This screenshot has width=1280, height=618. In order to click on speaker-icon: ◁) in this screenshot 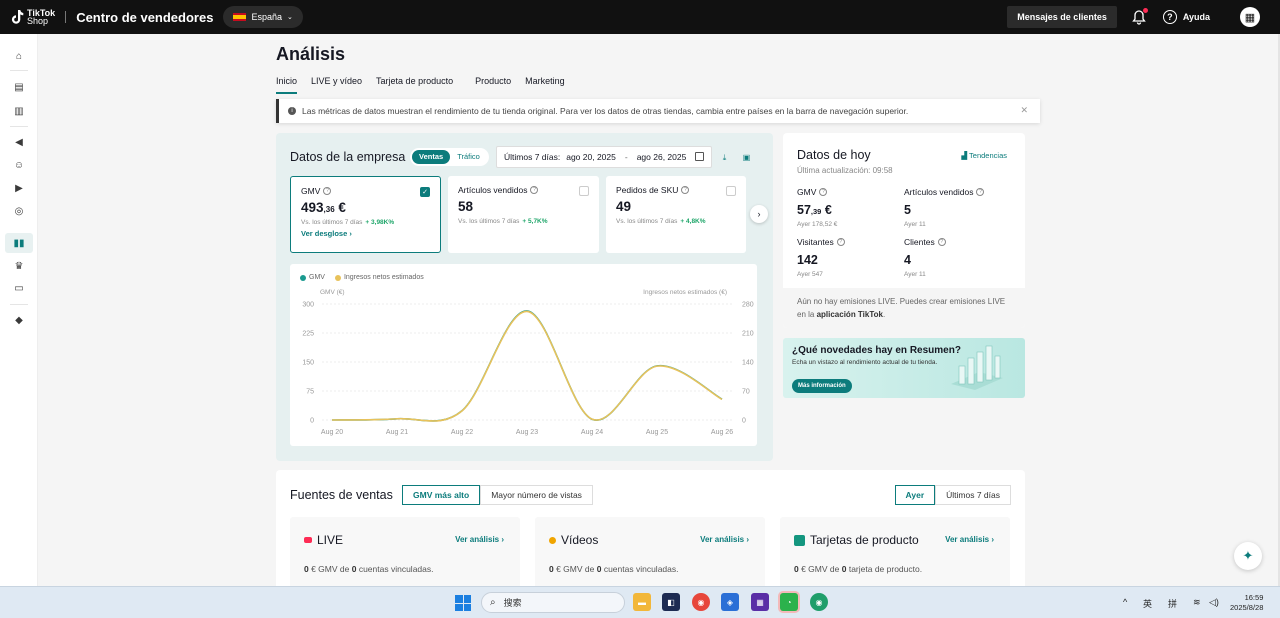, I will do `click(1214, 602)`.